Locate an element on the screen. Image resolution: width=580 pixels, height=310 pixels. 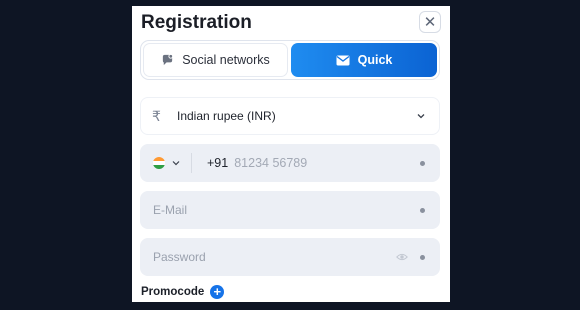
india-flag-icon is located at coordinates (159, 163).